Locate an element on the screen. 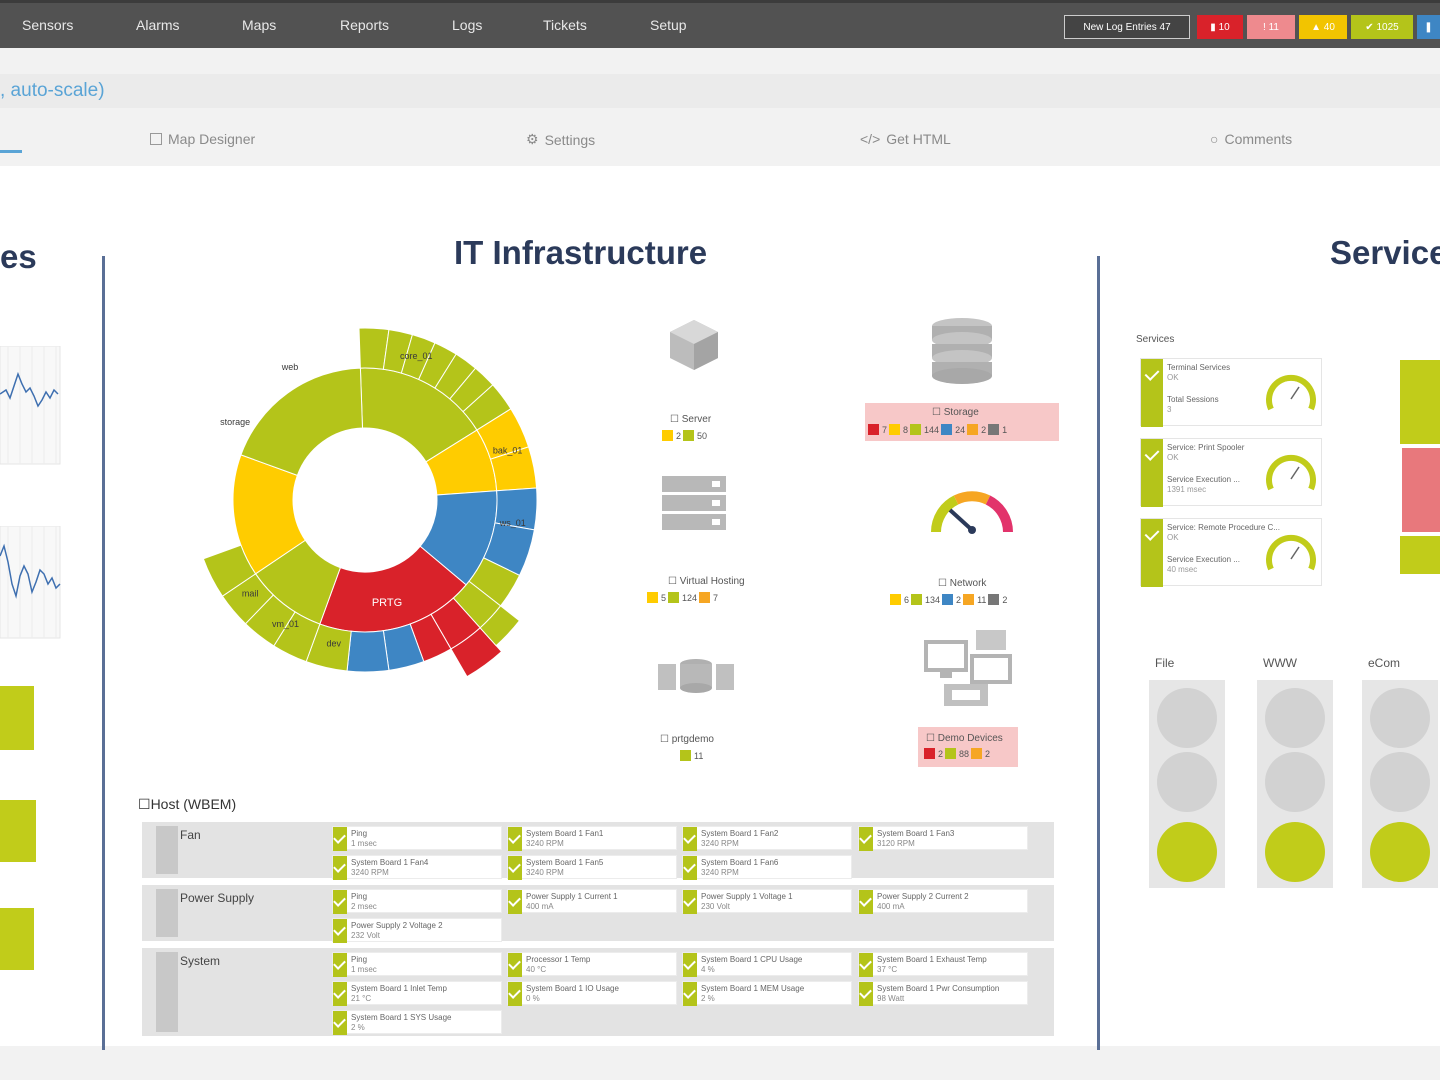  tab-get-html: </> Get HTML is located at coordinates (905, 139).